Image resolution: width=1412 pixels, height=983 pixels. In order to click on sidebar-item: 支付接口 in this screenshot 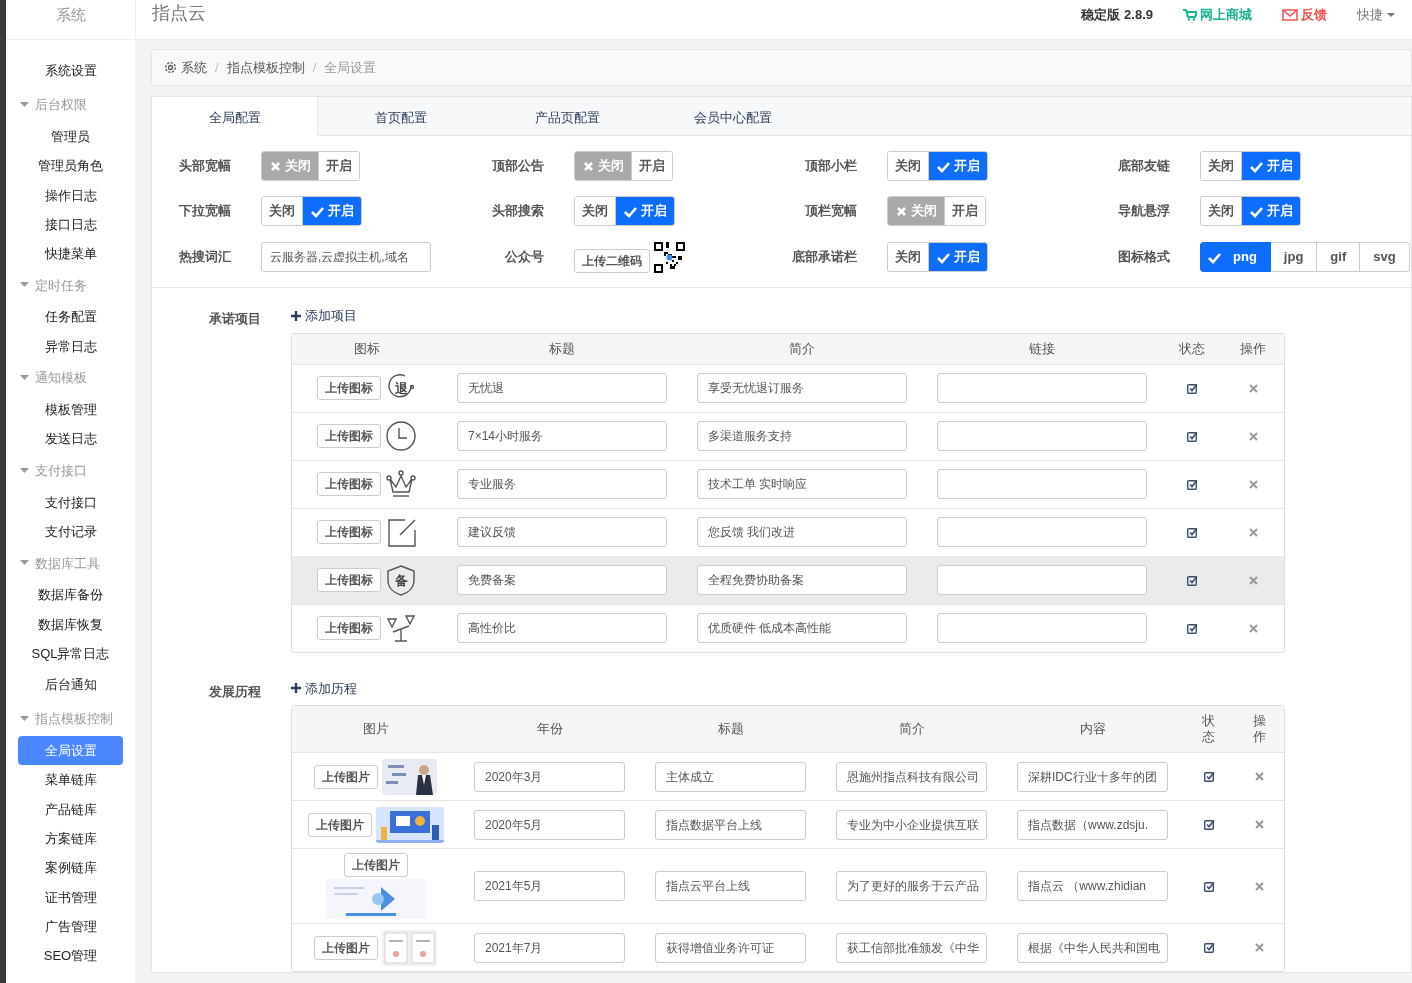, I will do `click(70, 502)`.